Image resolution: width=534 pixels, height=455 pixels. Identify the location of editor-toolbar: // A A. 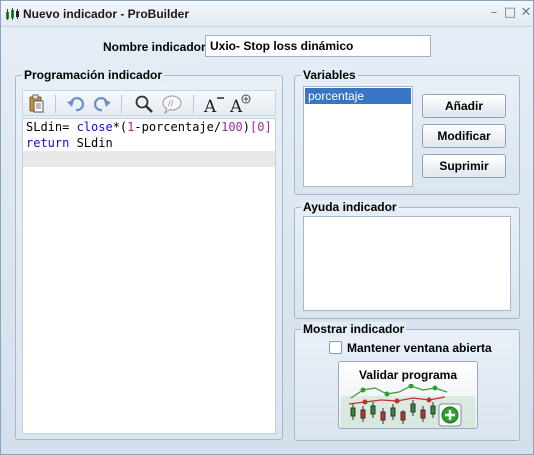
(149, 103).